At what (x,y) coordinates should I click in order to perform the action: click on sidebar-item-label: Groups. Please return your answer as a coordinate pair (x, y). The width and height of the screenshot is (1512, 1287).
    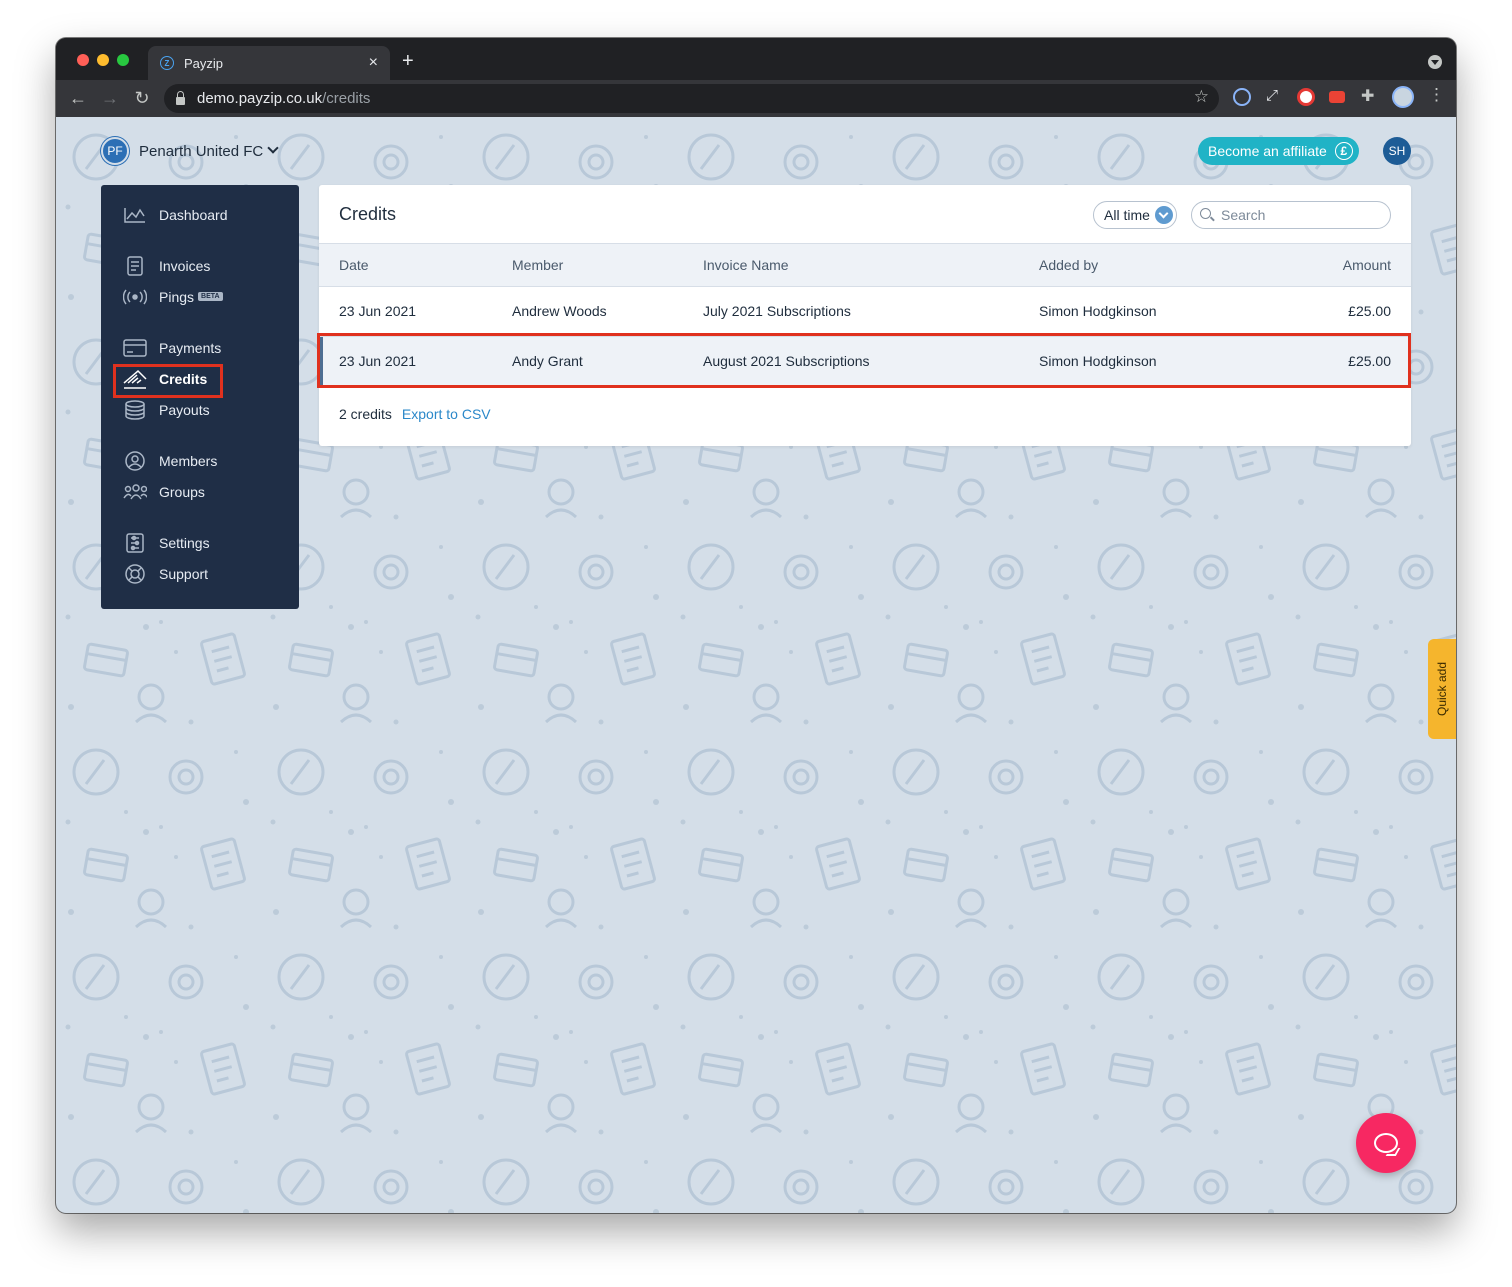
    Looking at the image, I should click on (182, 491).